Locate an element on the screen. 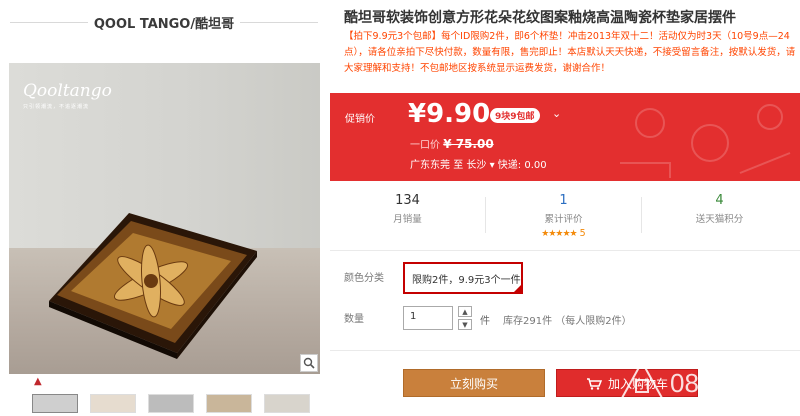  quantity-input: 1 is located at coordinates (428, 318).